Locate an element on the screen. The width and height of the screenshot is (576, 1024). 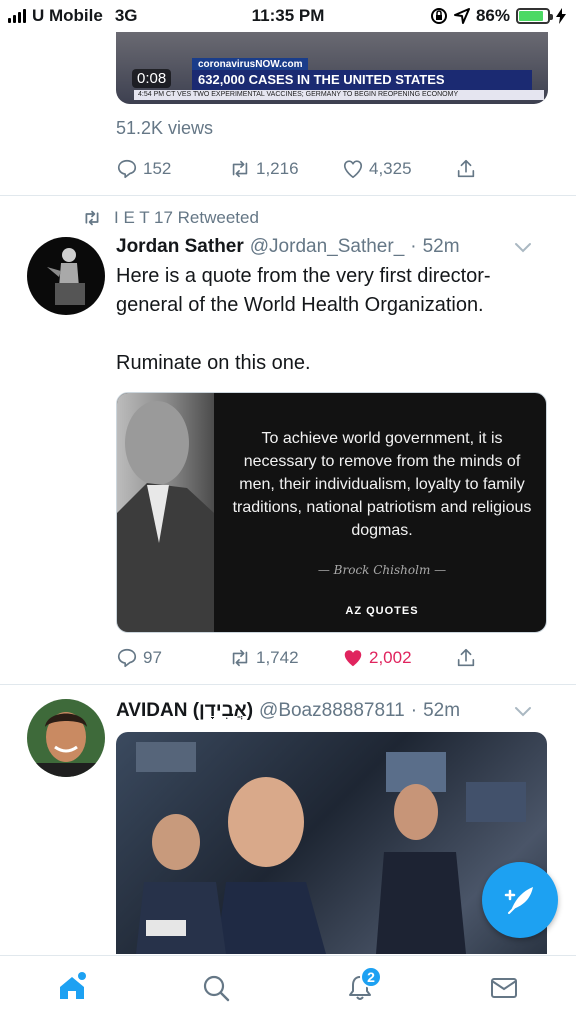
trading-floor-image is located at coordinates (331, 848).